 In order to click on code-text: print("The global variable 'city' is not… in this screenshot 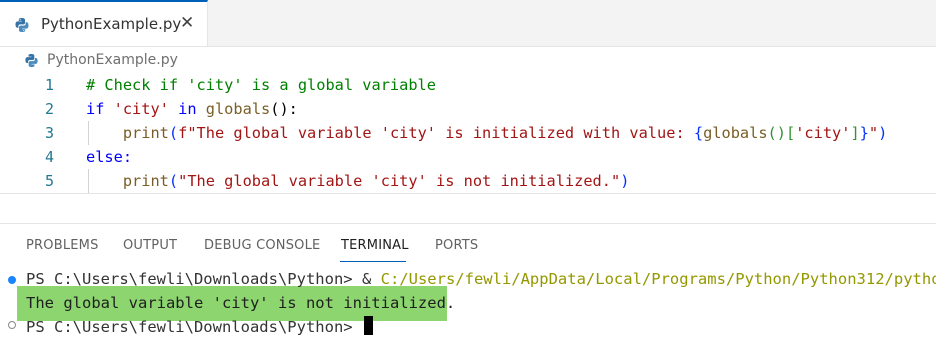, I will do `click(358, 181)`.